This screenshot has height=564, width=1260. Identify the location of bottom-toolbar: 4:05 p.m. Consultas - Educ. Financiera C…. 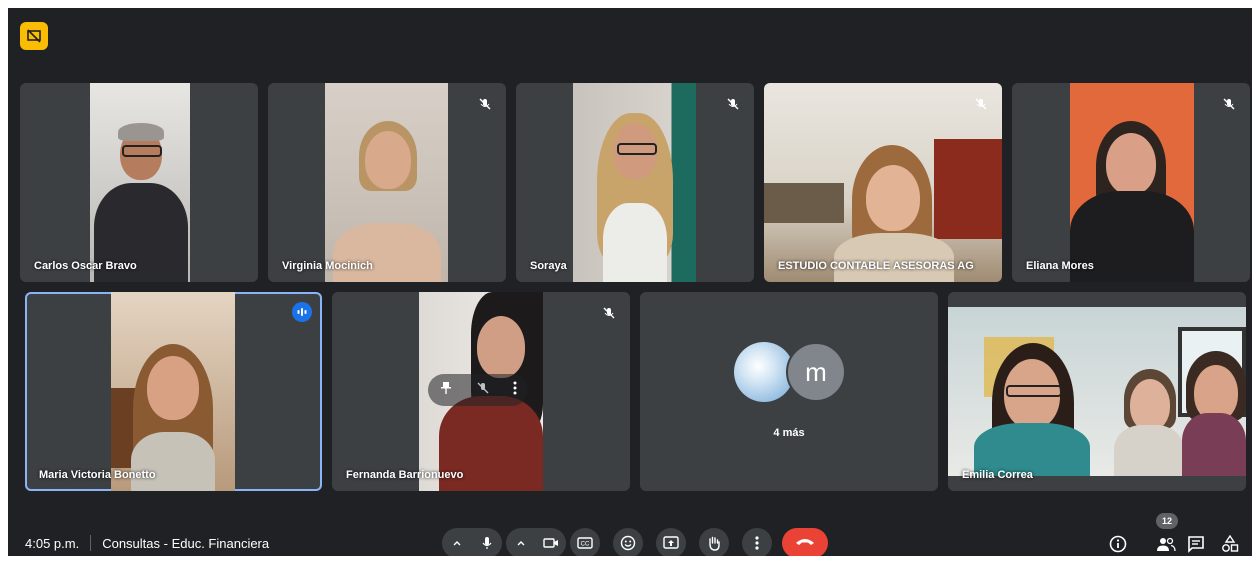
(630, 534).